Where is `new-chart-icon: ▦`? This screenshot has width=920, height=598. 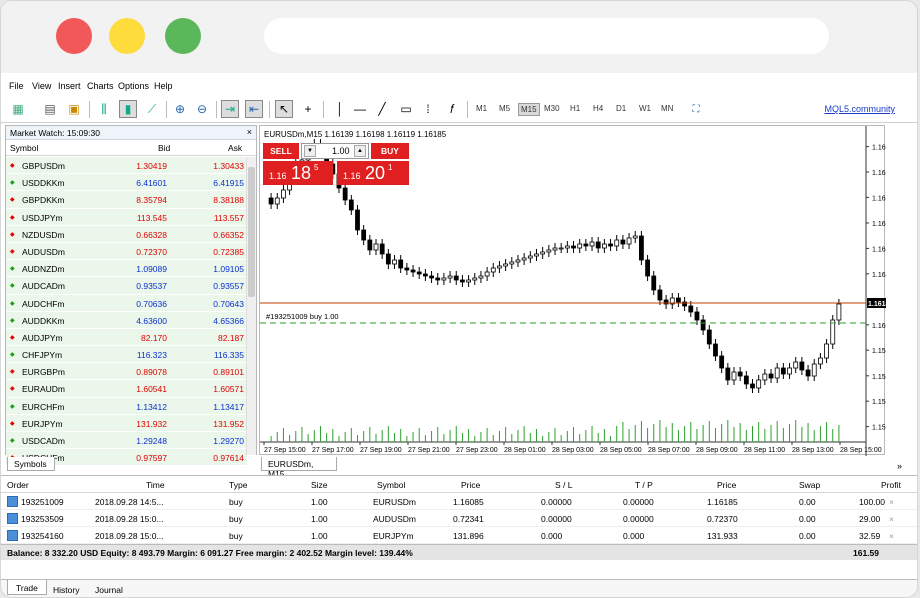
new-chart-icon: ▦ is located at coordinates (18, 109).